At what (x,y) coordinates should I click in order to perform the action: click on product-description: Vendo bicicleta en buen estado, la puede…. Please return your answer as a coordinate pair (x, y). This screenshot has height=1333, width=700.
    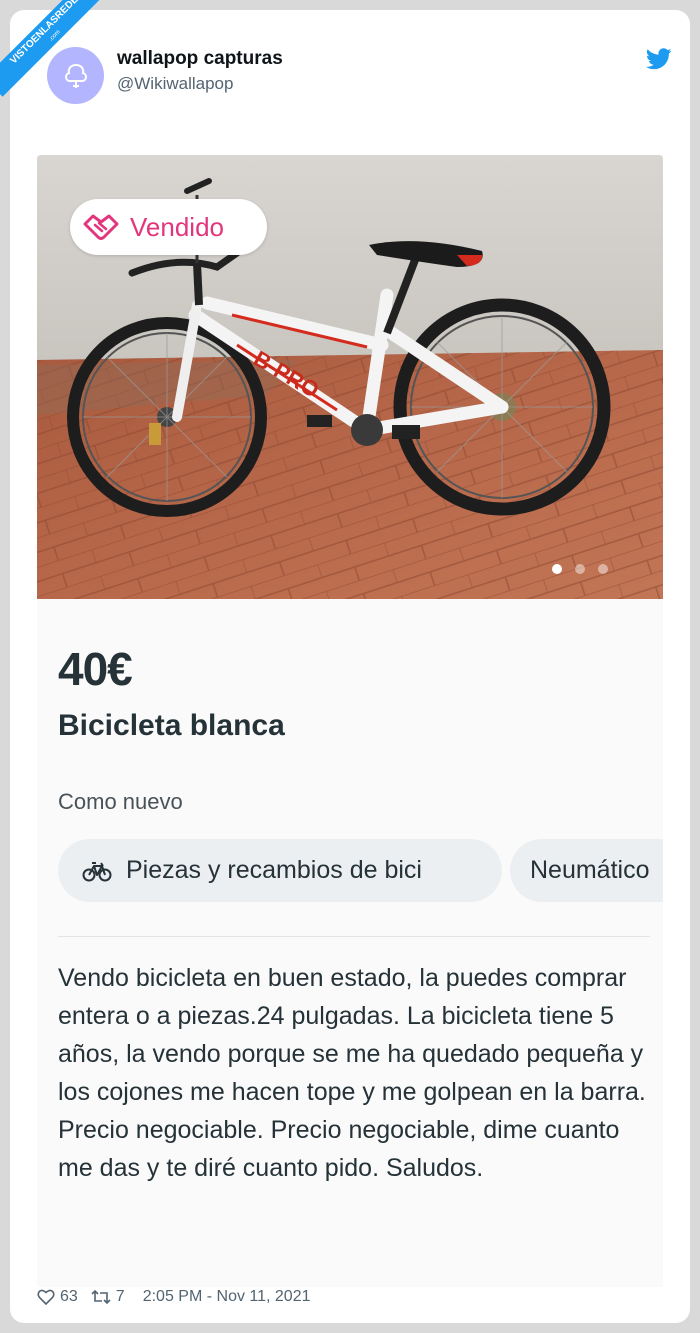
    Looking at the image, I should click on (352, 1073).